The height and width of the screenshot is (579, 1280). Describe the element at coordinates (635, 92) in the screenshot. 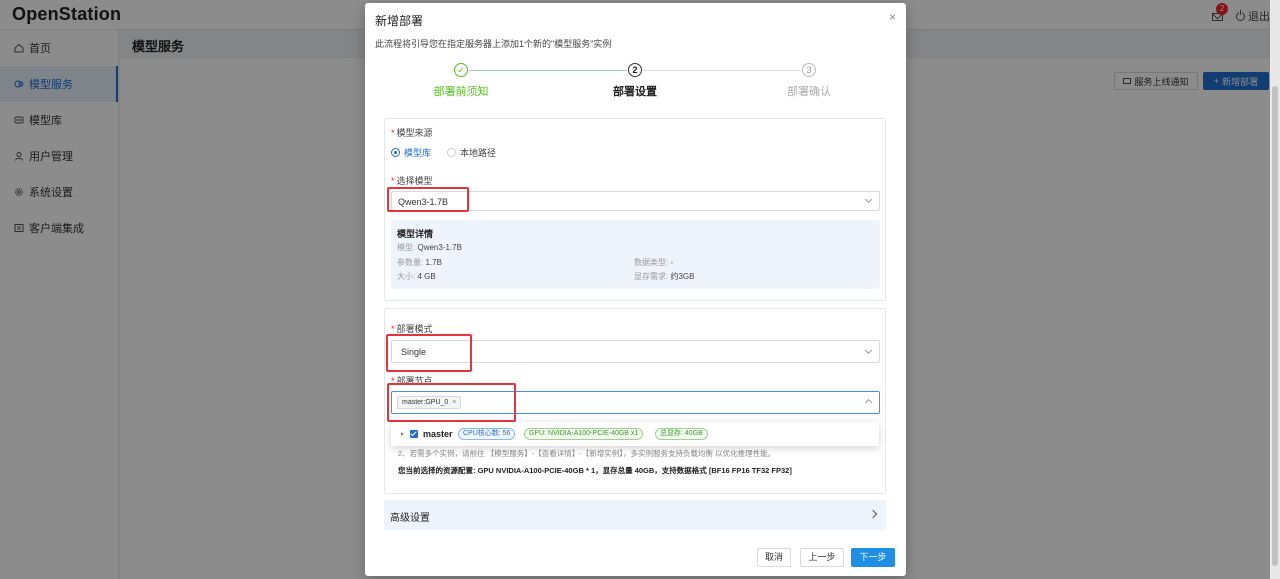

I see `step-label-settings: 部署设置` at that location.